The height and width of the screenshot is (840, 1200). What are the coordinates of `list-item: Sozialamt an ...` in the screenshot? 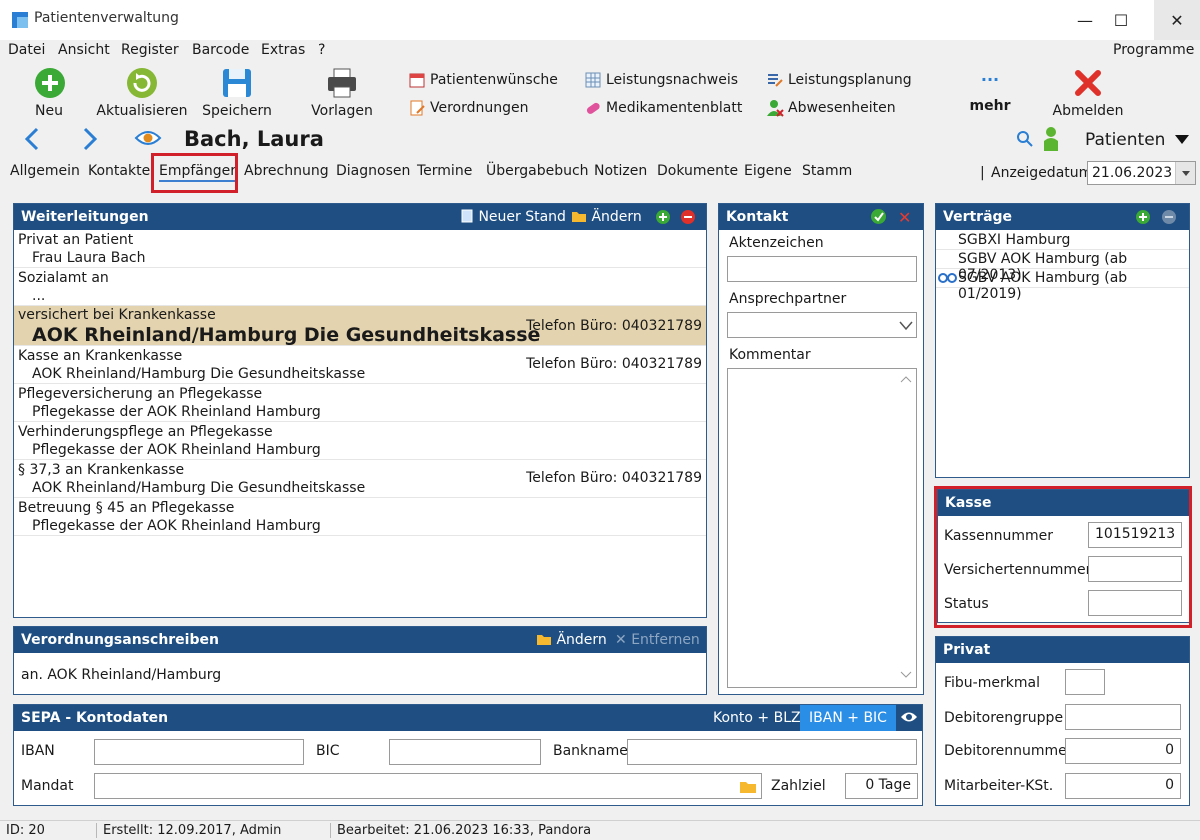 It's located at (360, 287).